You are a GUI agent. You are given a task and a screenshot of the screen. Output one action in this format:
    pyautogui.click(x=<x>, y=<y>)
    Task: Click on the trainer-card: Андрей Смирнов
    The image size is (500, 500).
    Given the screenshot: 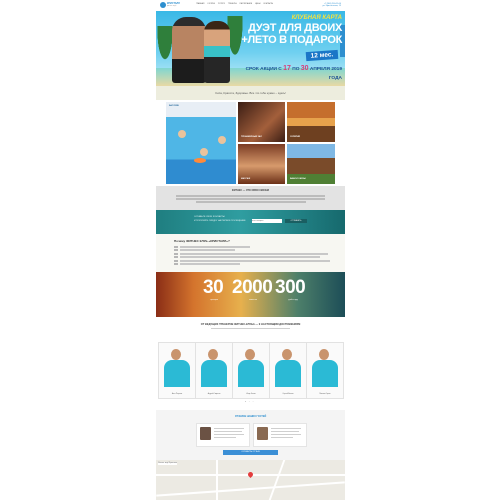 What is the action you would take?
    pyautogui.click(x=214, y=370)
    